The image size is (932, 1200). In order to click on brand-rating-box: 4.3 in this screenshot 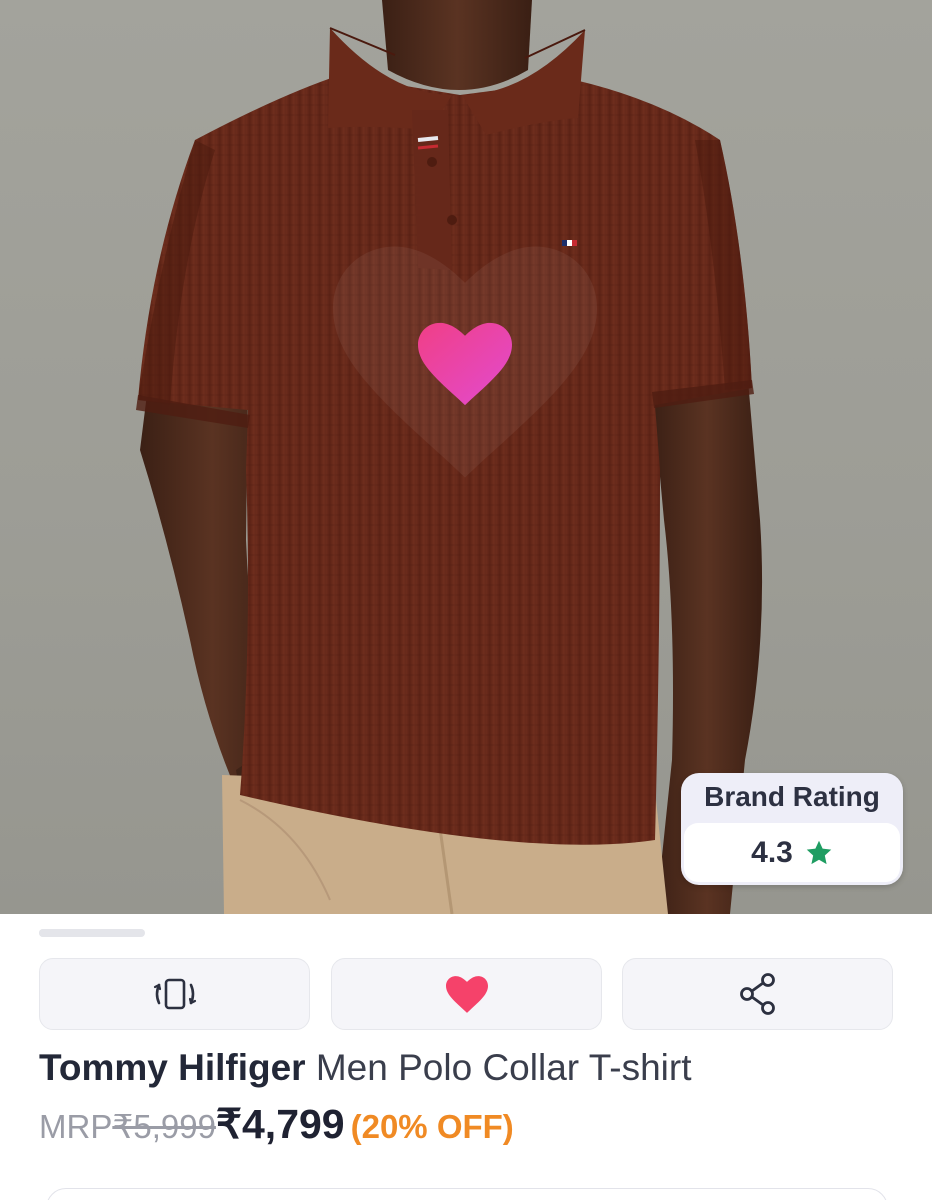, I will do `click(792, 852)`.